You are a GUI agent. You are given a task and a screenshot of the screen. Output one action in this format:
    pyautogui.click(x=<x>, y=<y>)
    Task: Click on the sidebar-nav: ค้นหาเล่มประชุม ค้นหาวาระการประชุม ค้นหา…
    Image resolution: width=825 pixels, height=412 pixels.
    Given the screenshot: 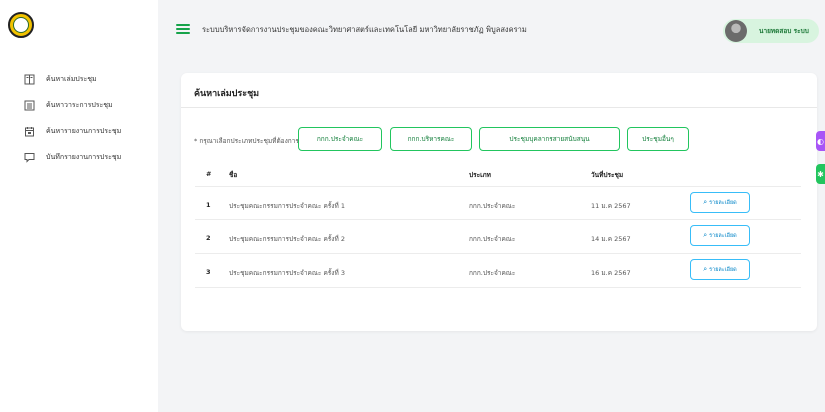 What is the action you would take?
    pyautogui.click(x=79, y=118)
    